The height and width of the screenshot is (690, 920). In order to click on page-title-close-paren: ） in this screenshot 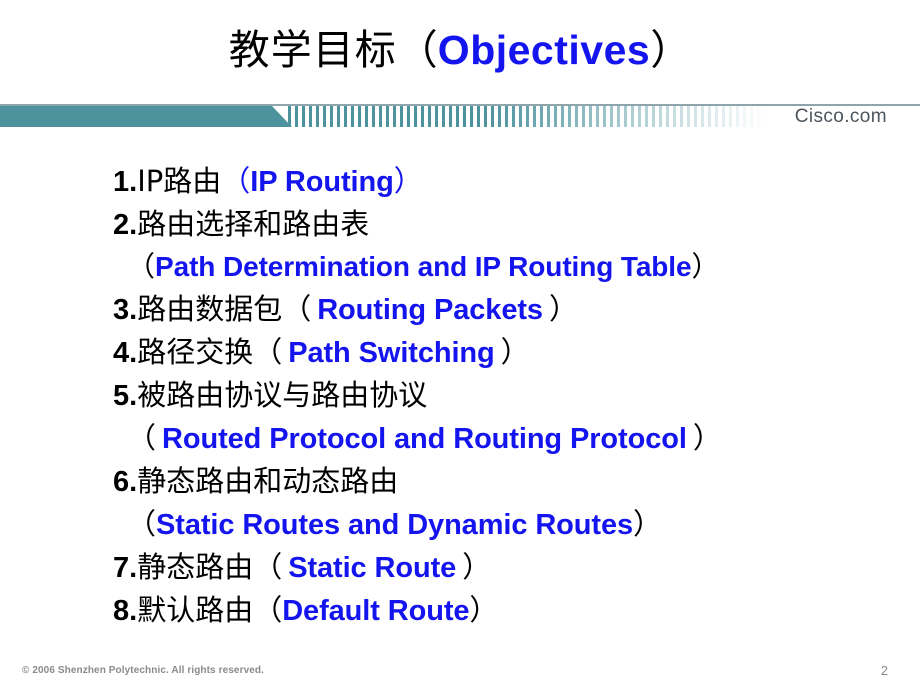, I will do `click(671, 50)`.